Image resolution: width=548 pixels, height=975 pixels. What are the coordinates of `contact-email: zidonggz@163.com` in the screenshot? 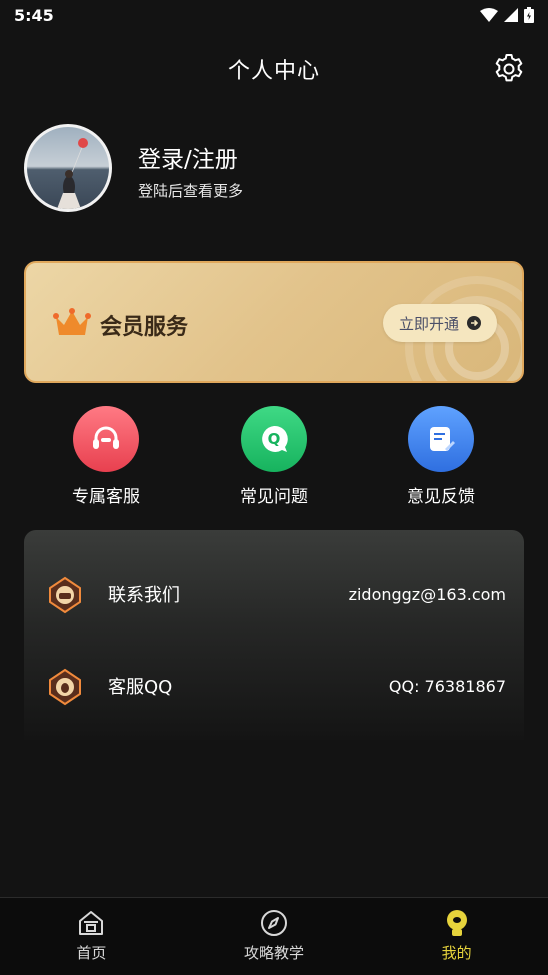 It's located at (427, 594).